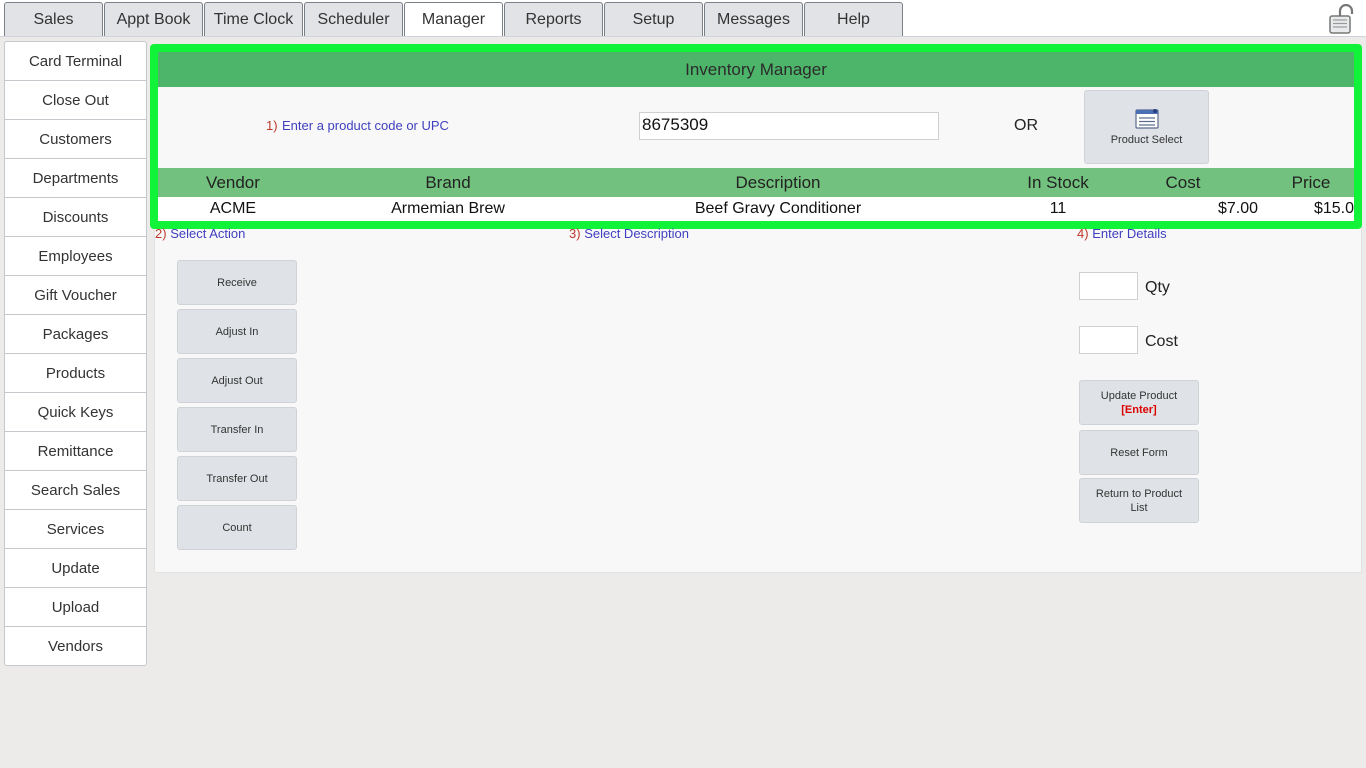  I want to click on cell-description: Beef Gravy Conditioner, so click(778, 208).